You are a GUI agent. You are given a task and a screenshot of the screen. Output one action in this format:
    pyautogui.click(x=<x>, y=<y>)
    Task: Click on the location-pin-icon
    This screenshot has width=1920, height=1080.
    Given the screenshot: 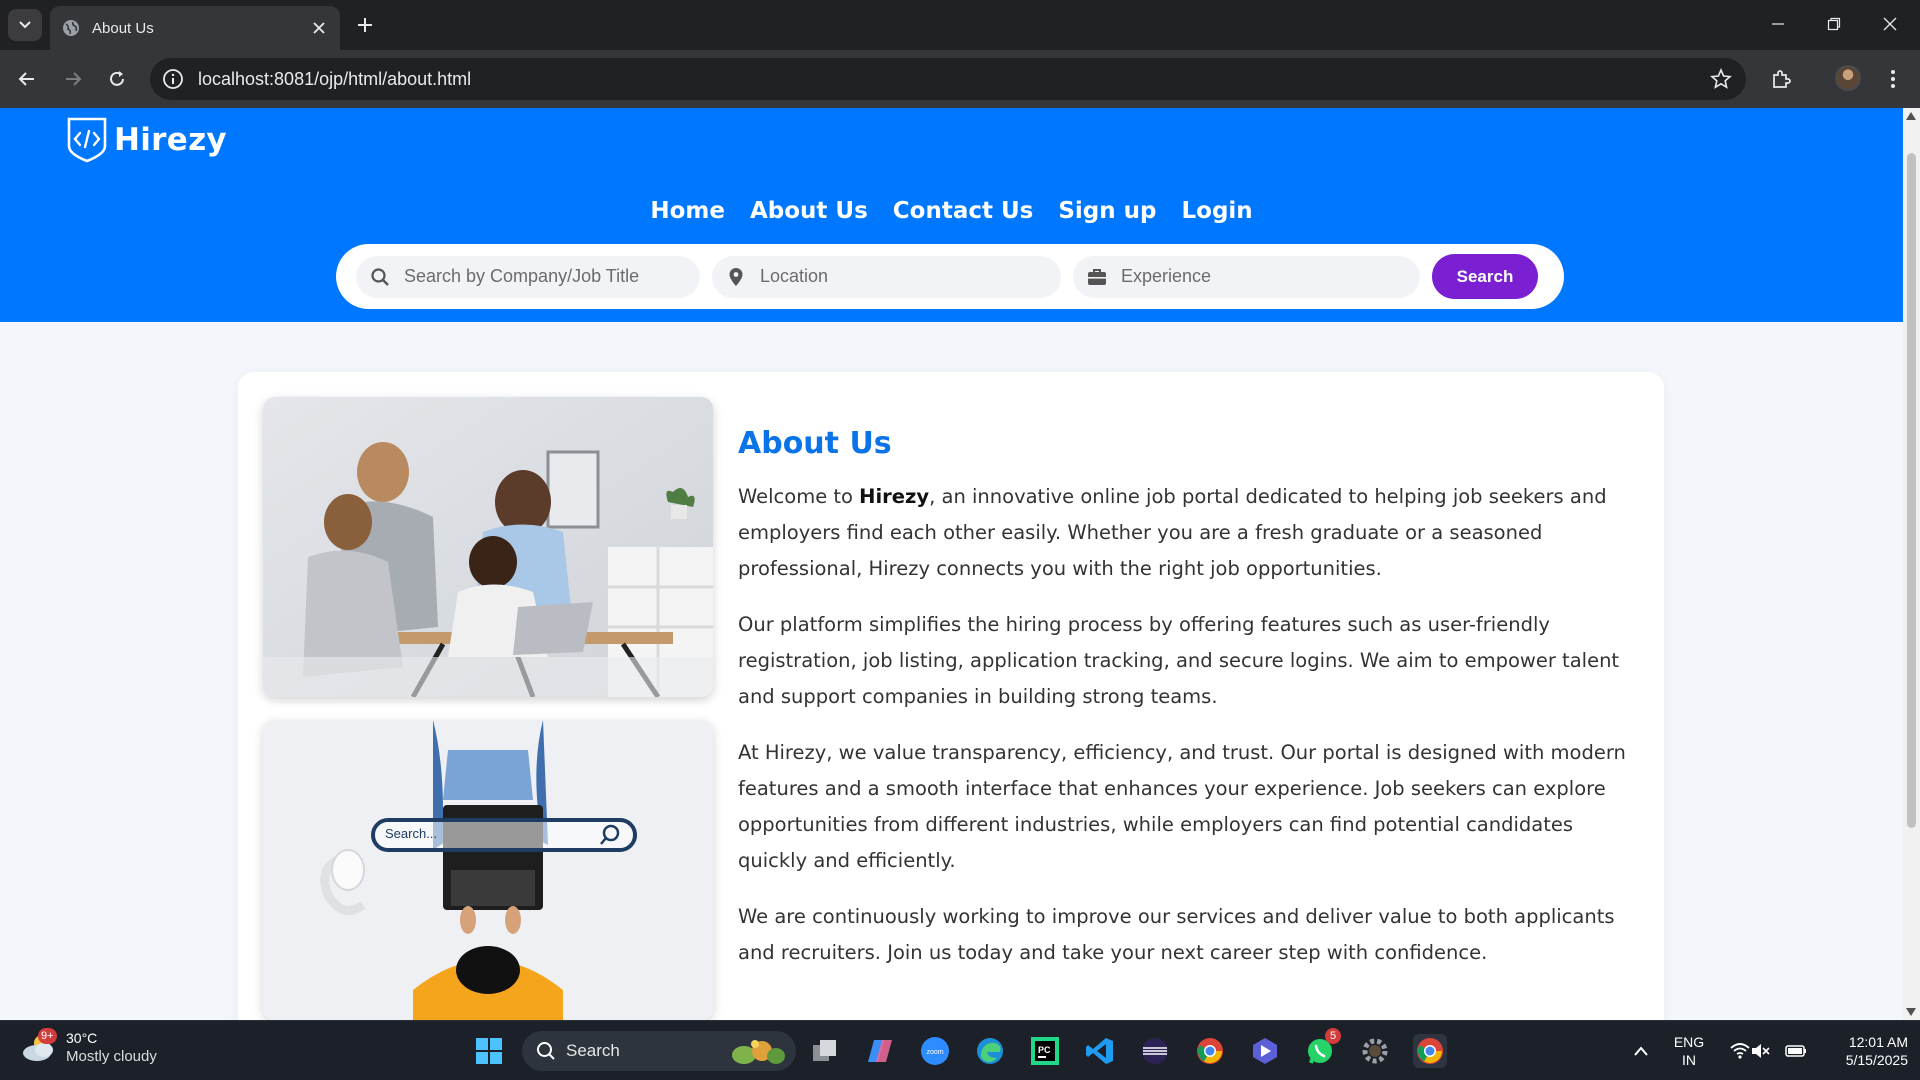 What is the action you would take?
    pyautogui.click(x=736, y=276)
    